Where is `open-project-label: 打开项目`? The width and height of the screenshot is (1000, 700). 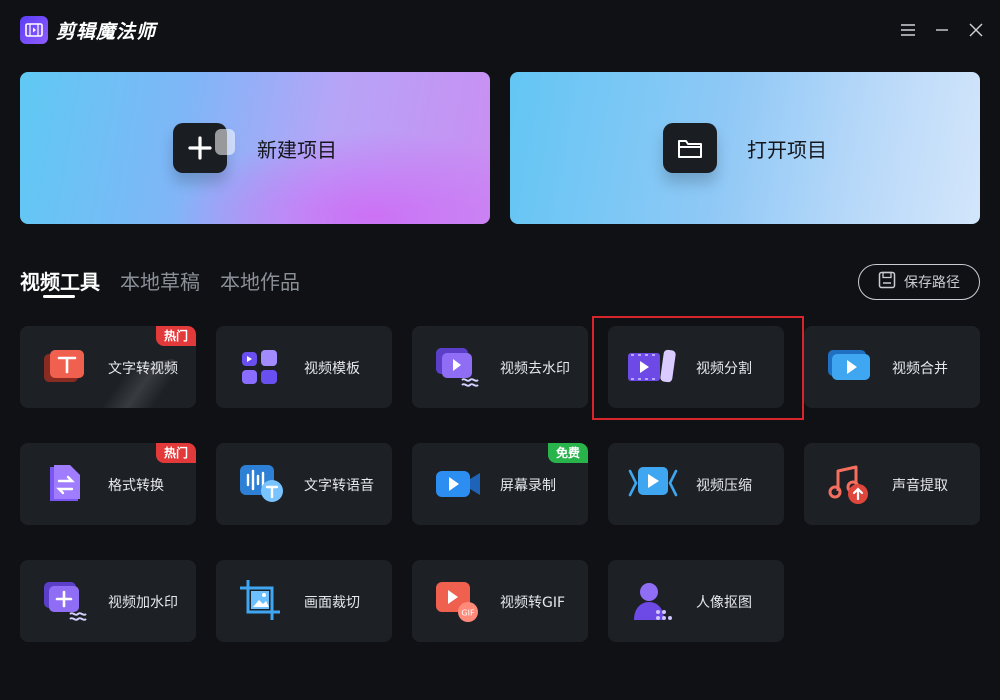 open-project-label: 打开项目 is located at coordinates (787, 149).